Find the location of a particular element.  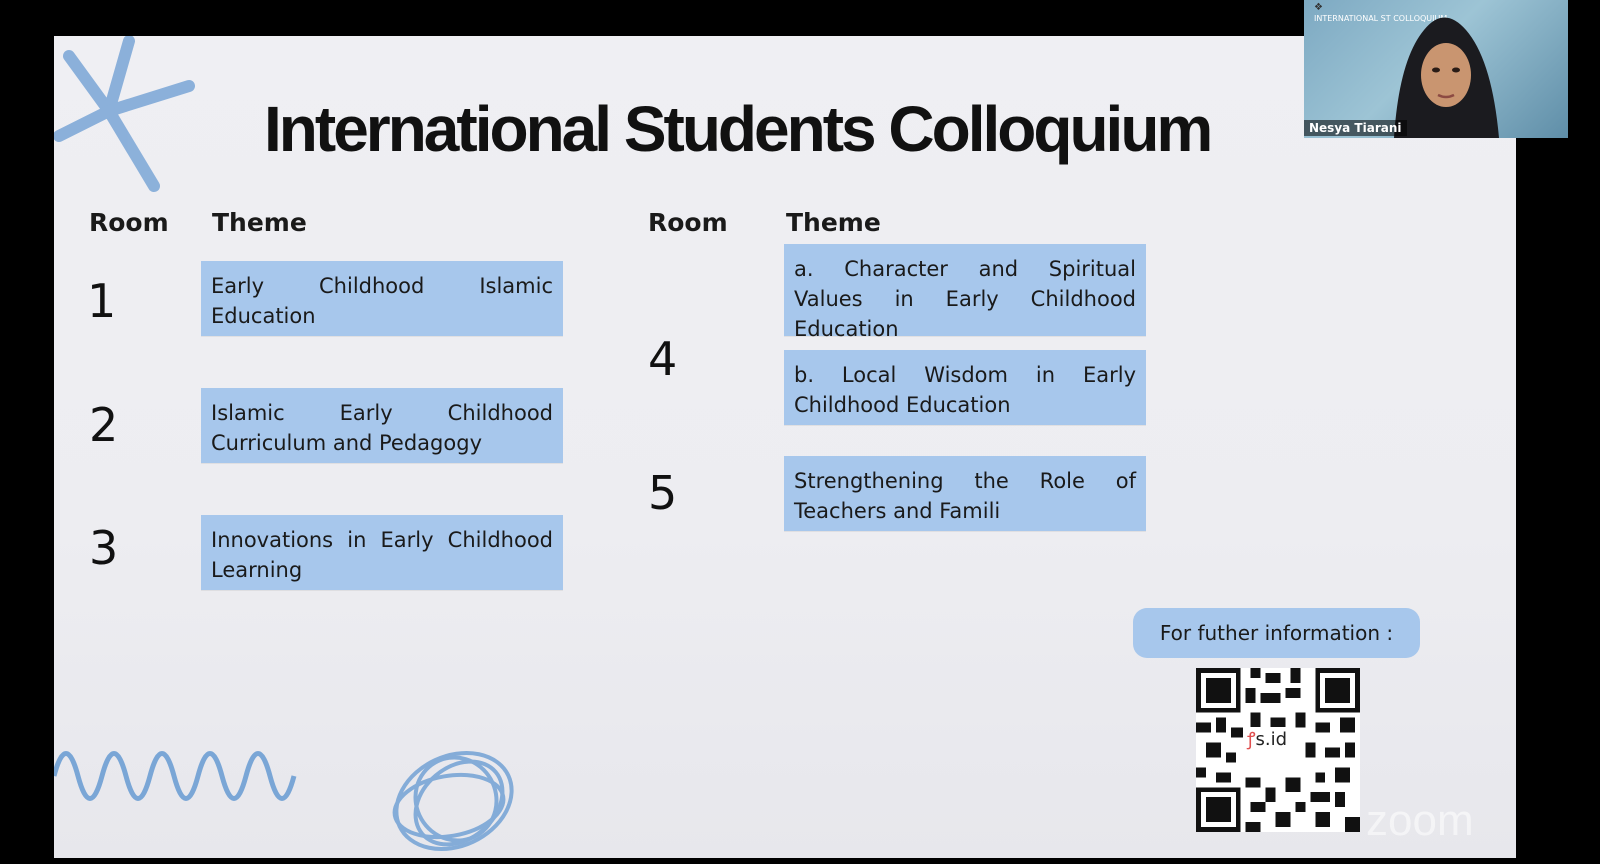

participant-name-label: Nesya Tiarani is located at coordinates (1355, 128).